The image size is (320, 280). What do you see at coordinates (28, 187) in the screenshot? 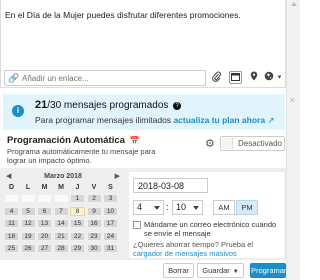
I see `weekday-label: L` at bounding box center [28, 187].